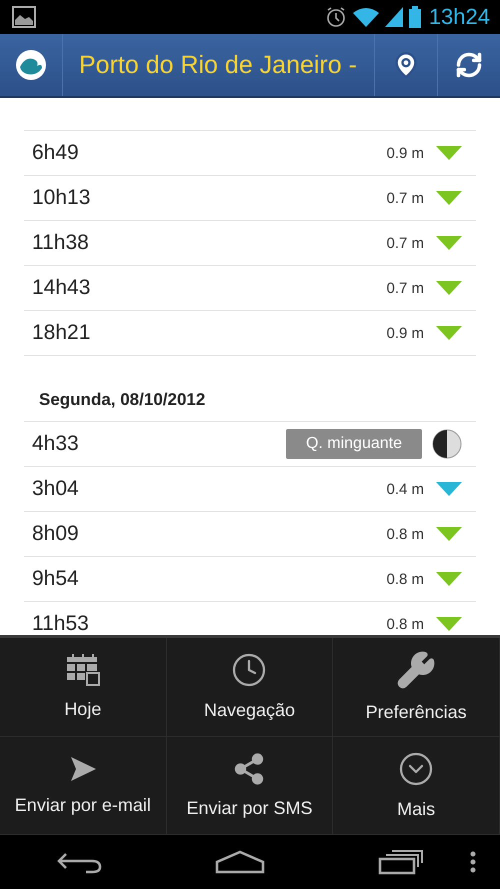 Image resolution: width=500 pixels, height=889 pixels. I want to click on home-icon, so click(239, 862).